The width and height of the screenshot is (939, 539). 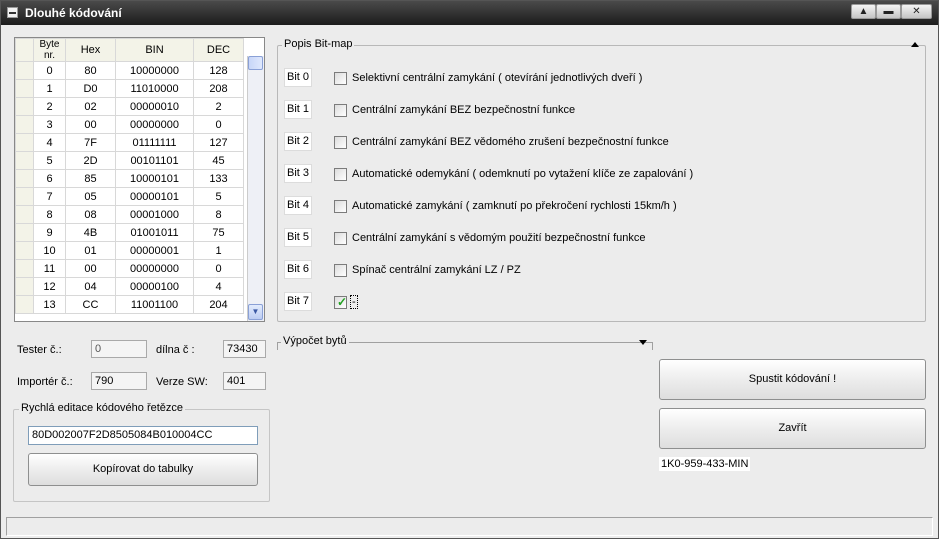 I want to click on table-row: 8 08 00001000 8, so click(x=129, y=214).